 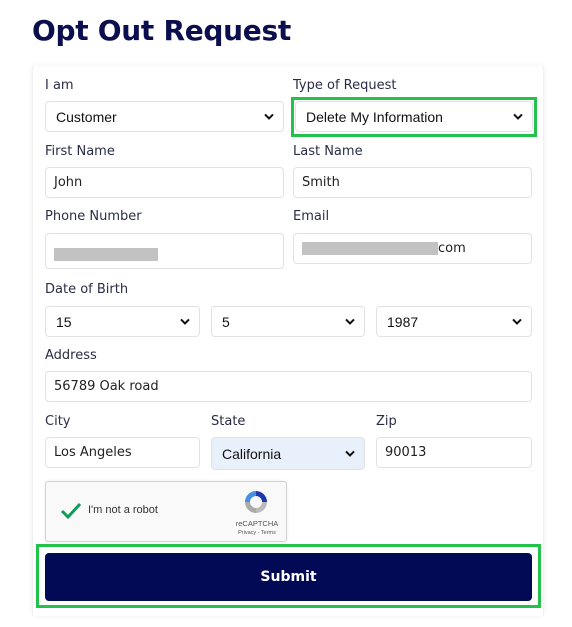 What do you see at coordinates (403, 321) in the screenshot?
I see `dob-year-value: 1987` at bounding box center [403, 321].